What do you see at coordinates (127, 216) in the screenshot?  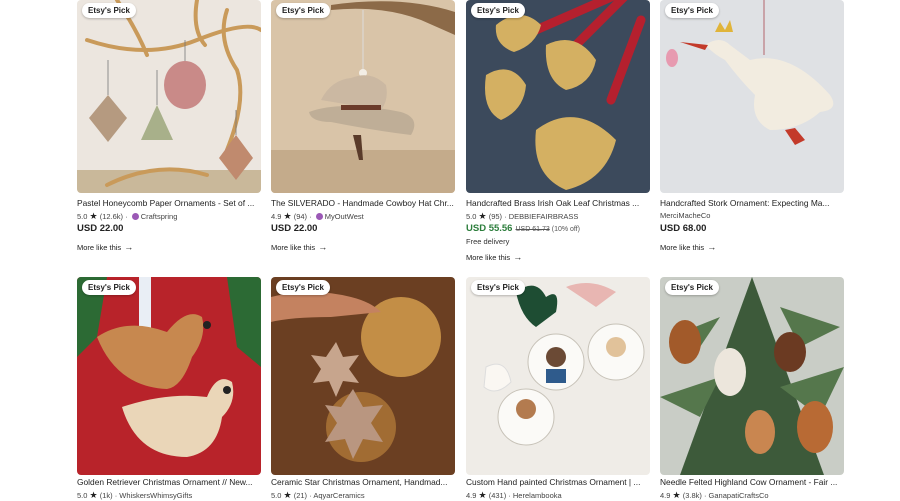 I see `product-rating: 5.0 ★ (12.6k) · Craftspring` at bounding box center [127, 216].